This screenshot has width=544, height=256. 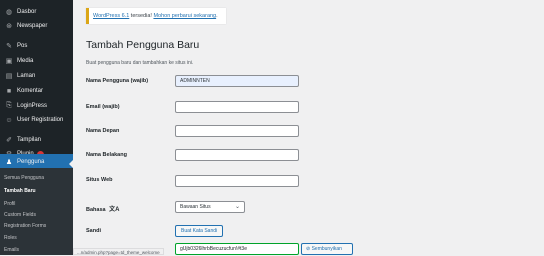 I want to click on submenu-item-profil: Profil, so click(x=9, y=204).